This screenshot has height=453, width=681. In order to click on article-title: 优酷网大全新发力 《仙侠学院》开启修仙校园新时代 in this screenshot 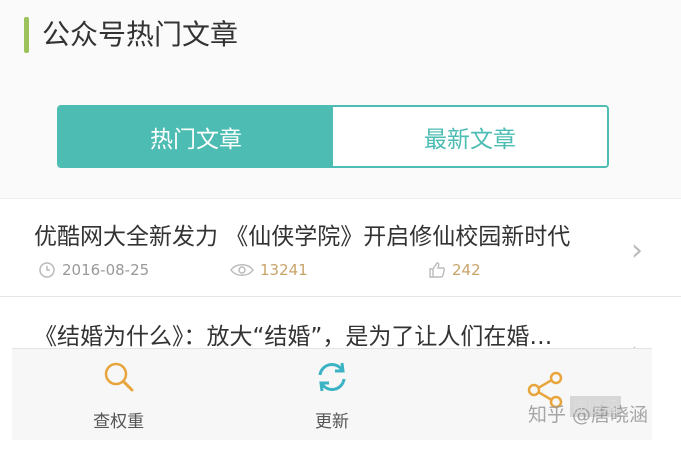, I will do `click(302, 237)`.